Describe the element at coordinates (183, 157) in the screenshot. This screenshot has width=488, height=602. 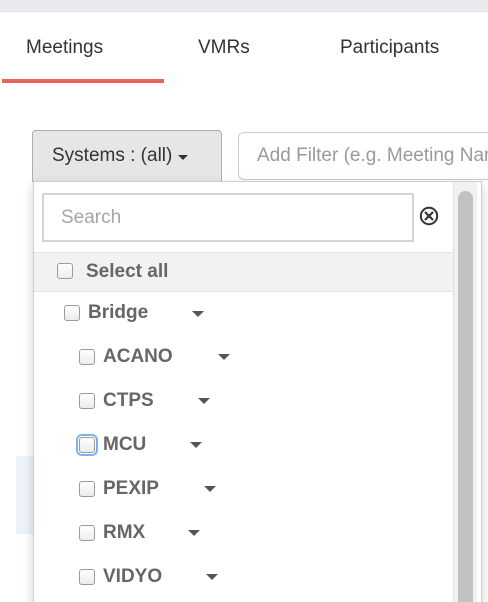
I see `caret-down-icon` at that location.